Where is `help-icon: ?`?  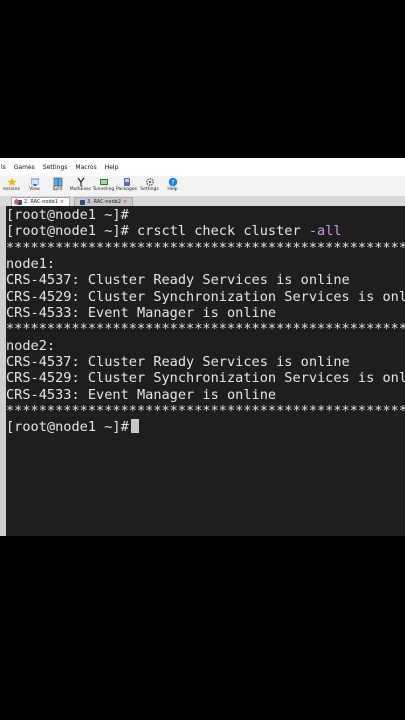 help-icon: ? is located at coordinates (172, 181).